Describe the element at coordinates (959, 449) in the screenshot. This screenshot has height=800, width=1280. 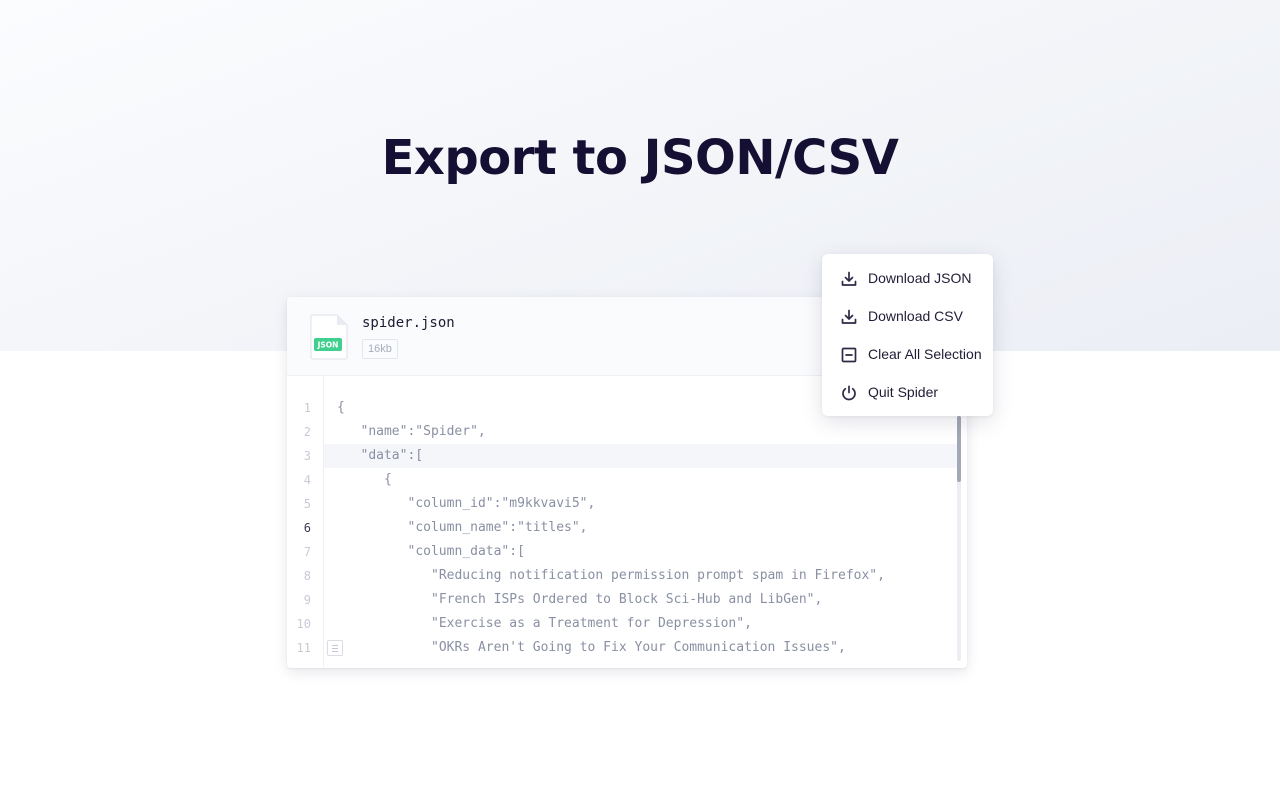
I see `scrollbar-thumb` at that location.